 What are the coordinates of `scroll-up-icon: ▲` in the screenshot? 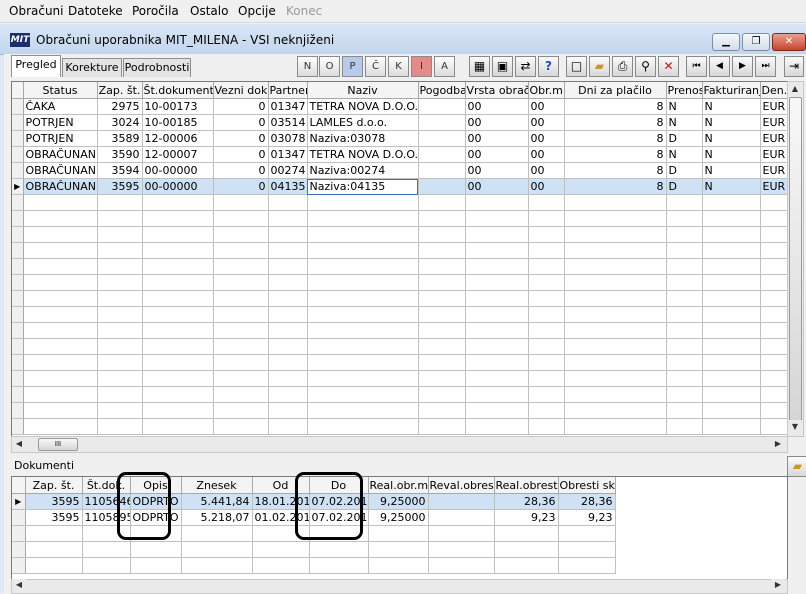 It's located at (795, 89).